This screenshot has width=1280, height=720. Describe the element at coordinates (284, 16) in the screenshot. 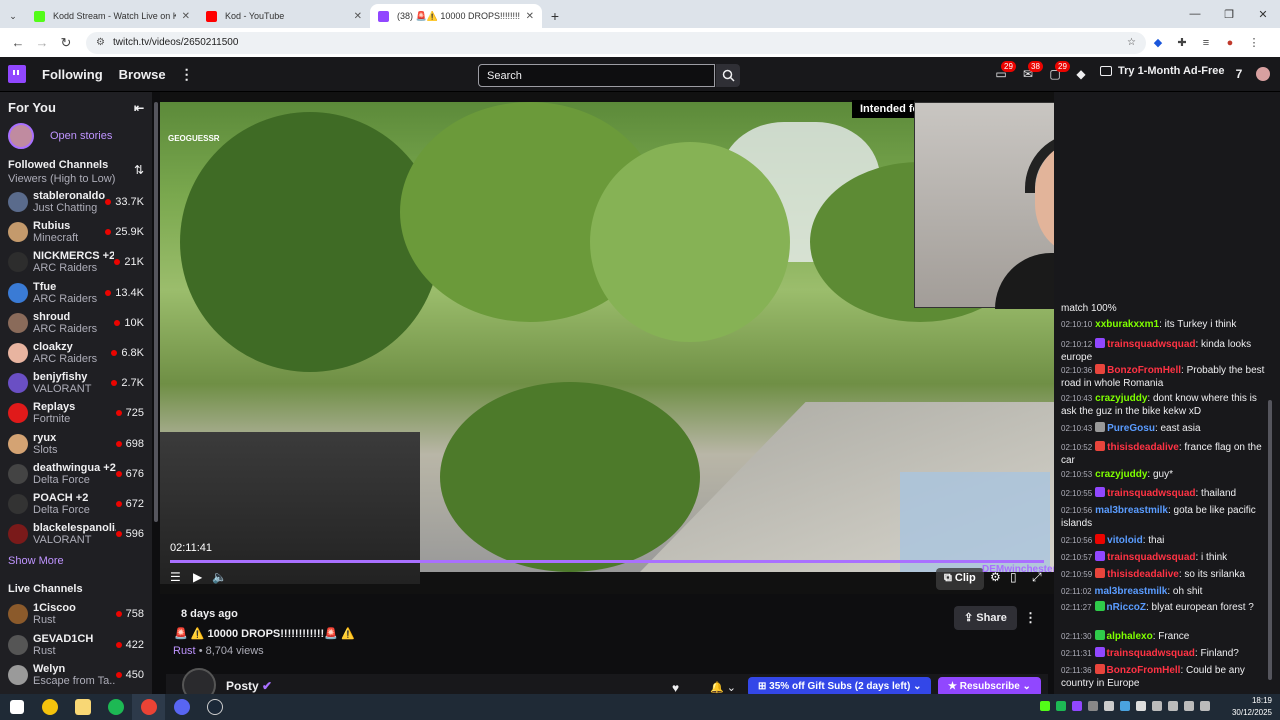

I see `browser-tab-youtube: Kod - YouTube ✕` at that location.